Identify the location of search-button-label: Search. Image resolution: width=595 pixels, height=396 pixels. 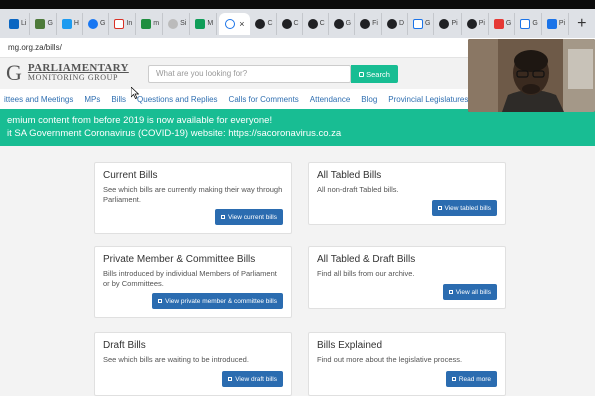
(378, 74).